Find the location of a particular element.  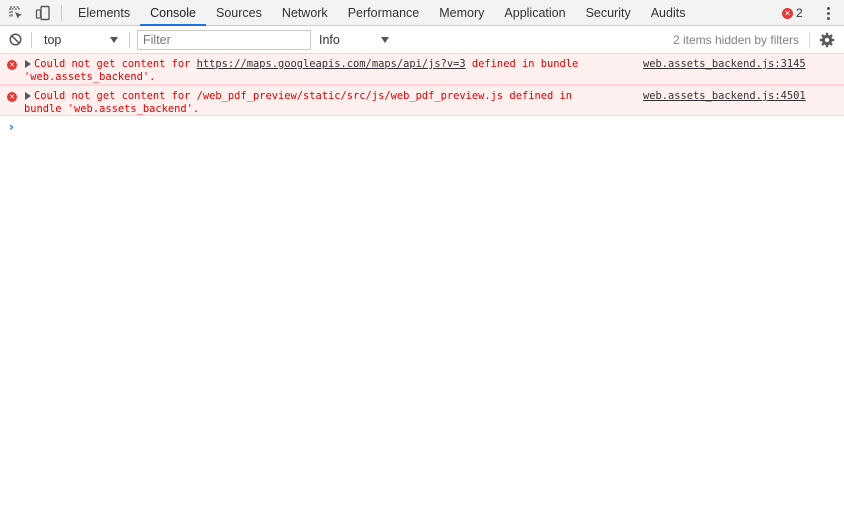

hidden-items-info: 2 items hidden by filters is located at coordinates (736, 40).